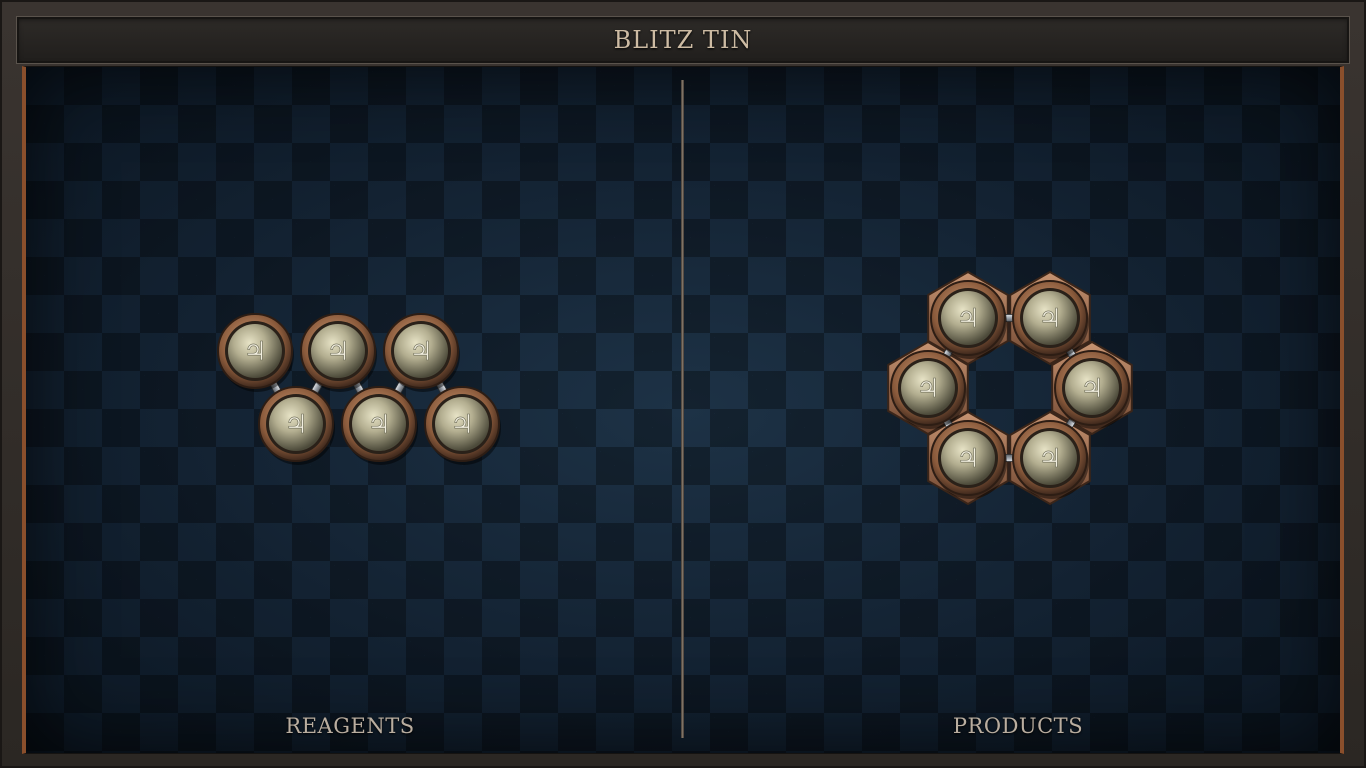 This screenshot has width=1366, height=768. I want to click on reagents-label: REAGENTS, so click(350, 726).